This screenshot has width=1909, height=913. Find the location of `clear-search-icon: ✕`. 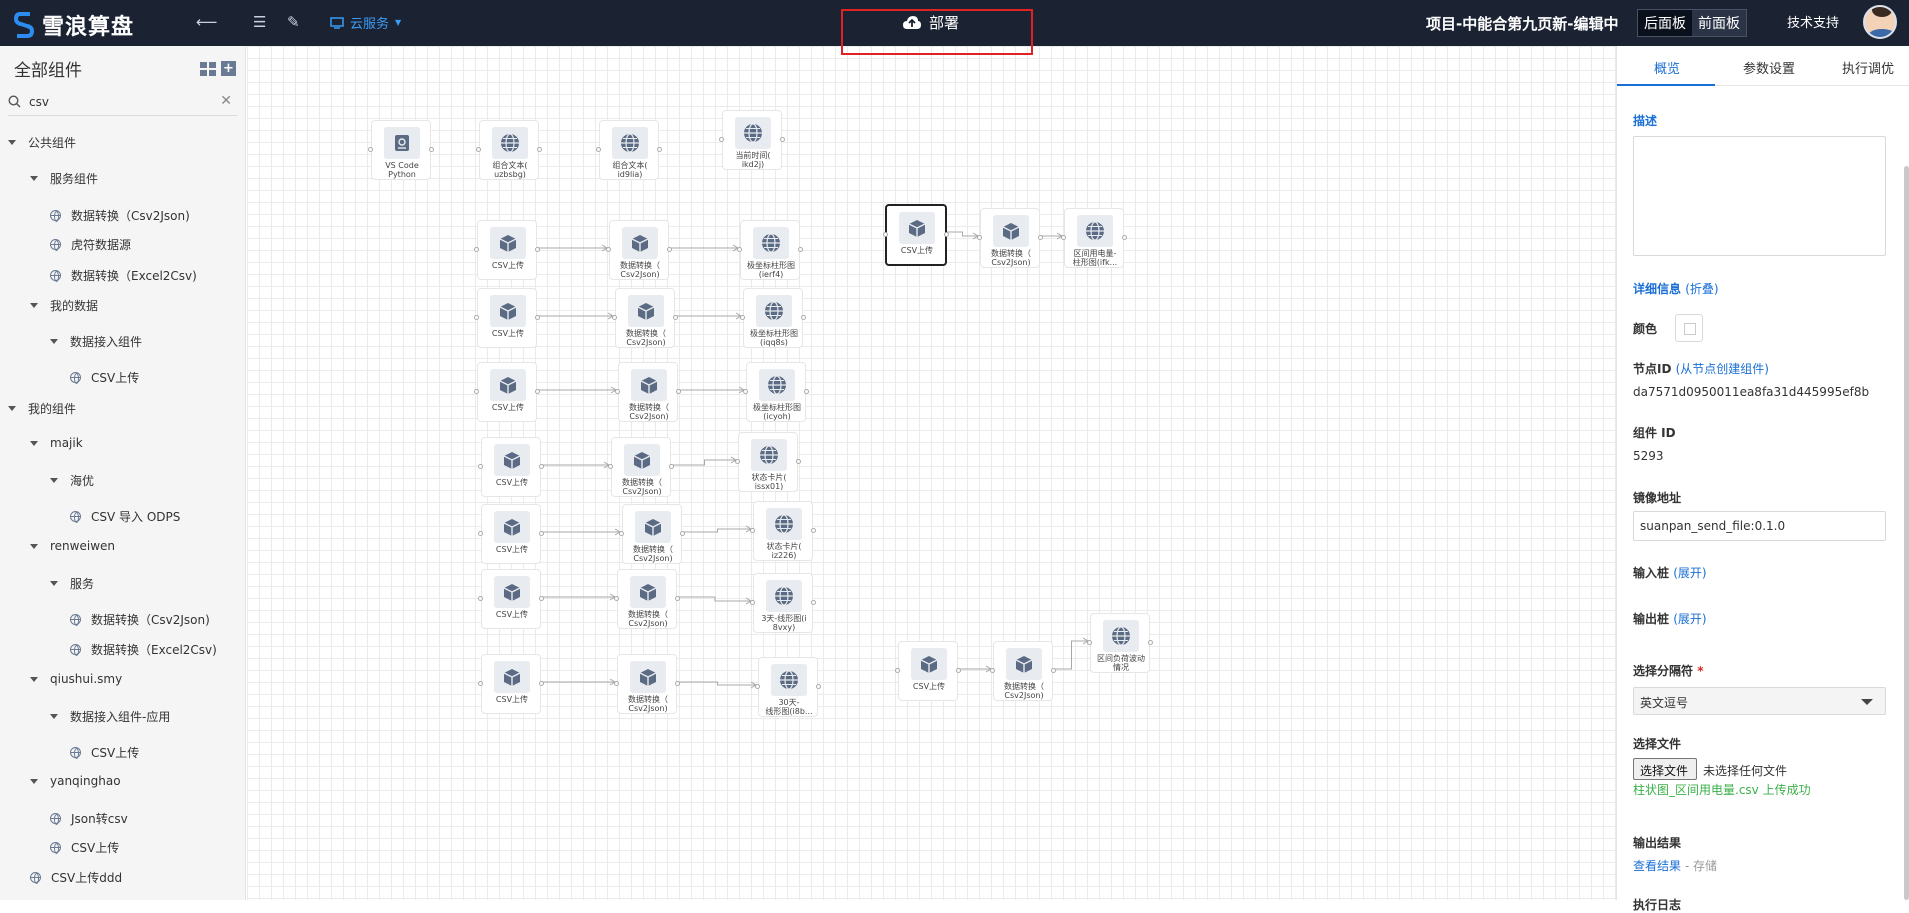

clear-search-icon: ✕ is located at coordinates (226, 101).